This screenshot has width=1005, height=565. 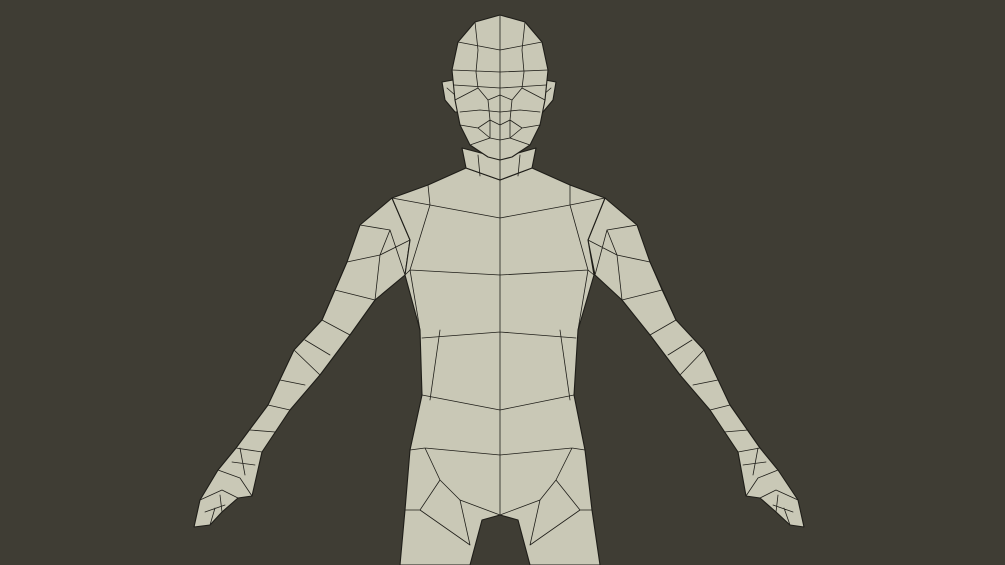 I want to click on right-arm-mesh, so click(x=696, y=362).